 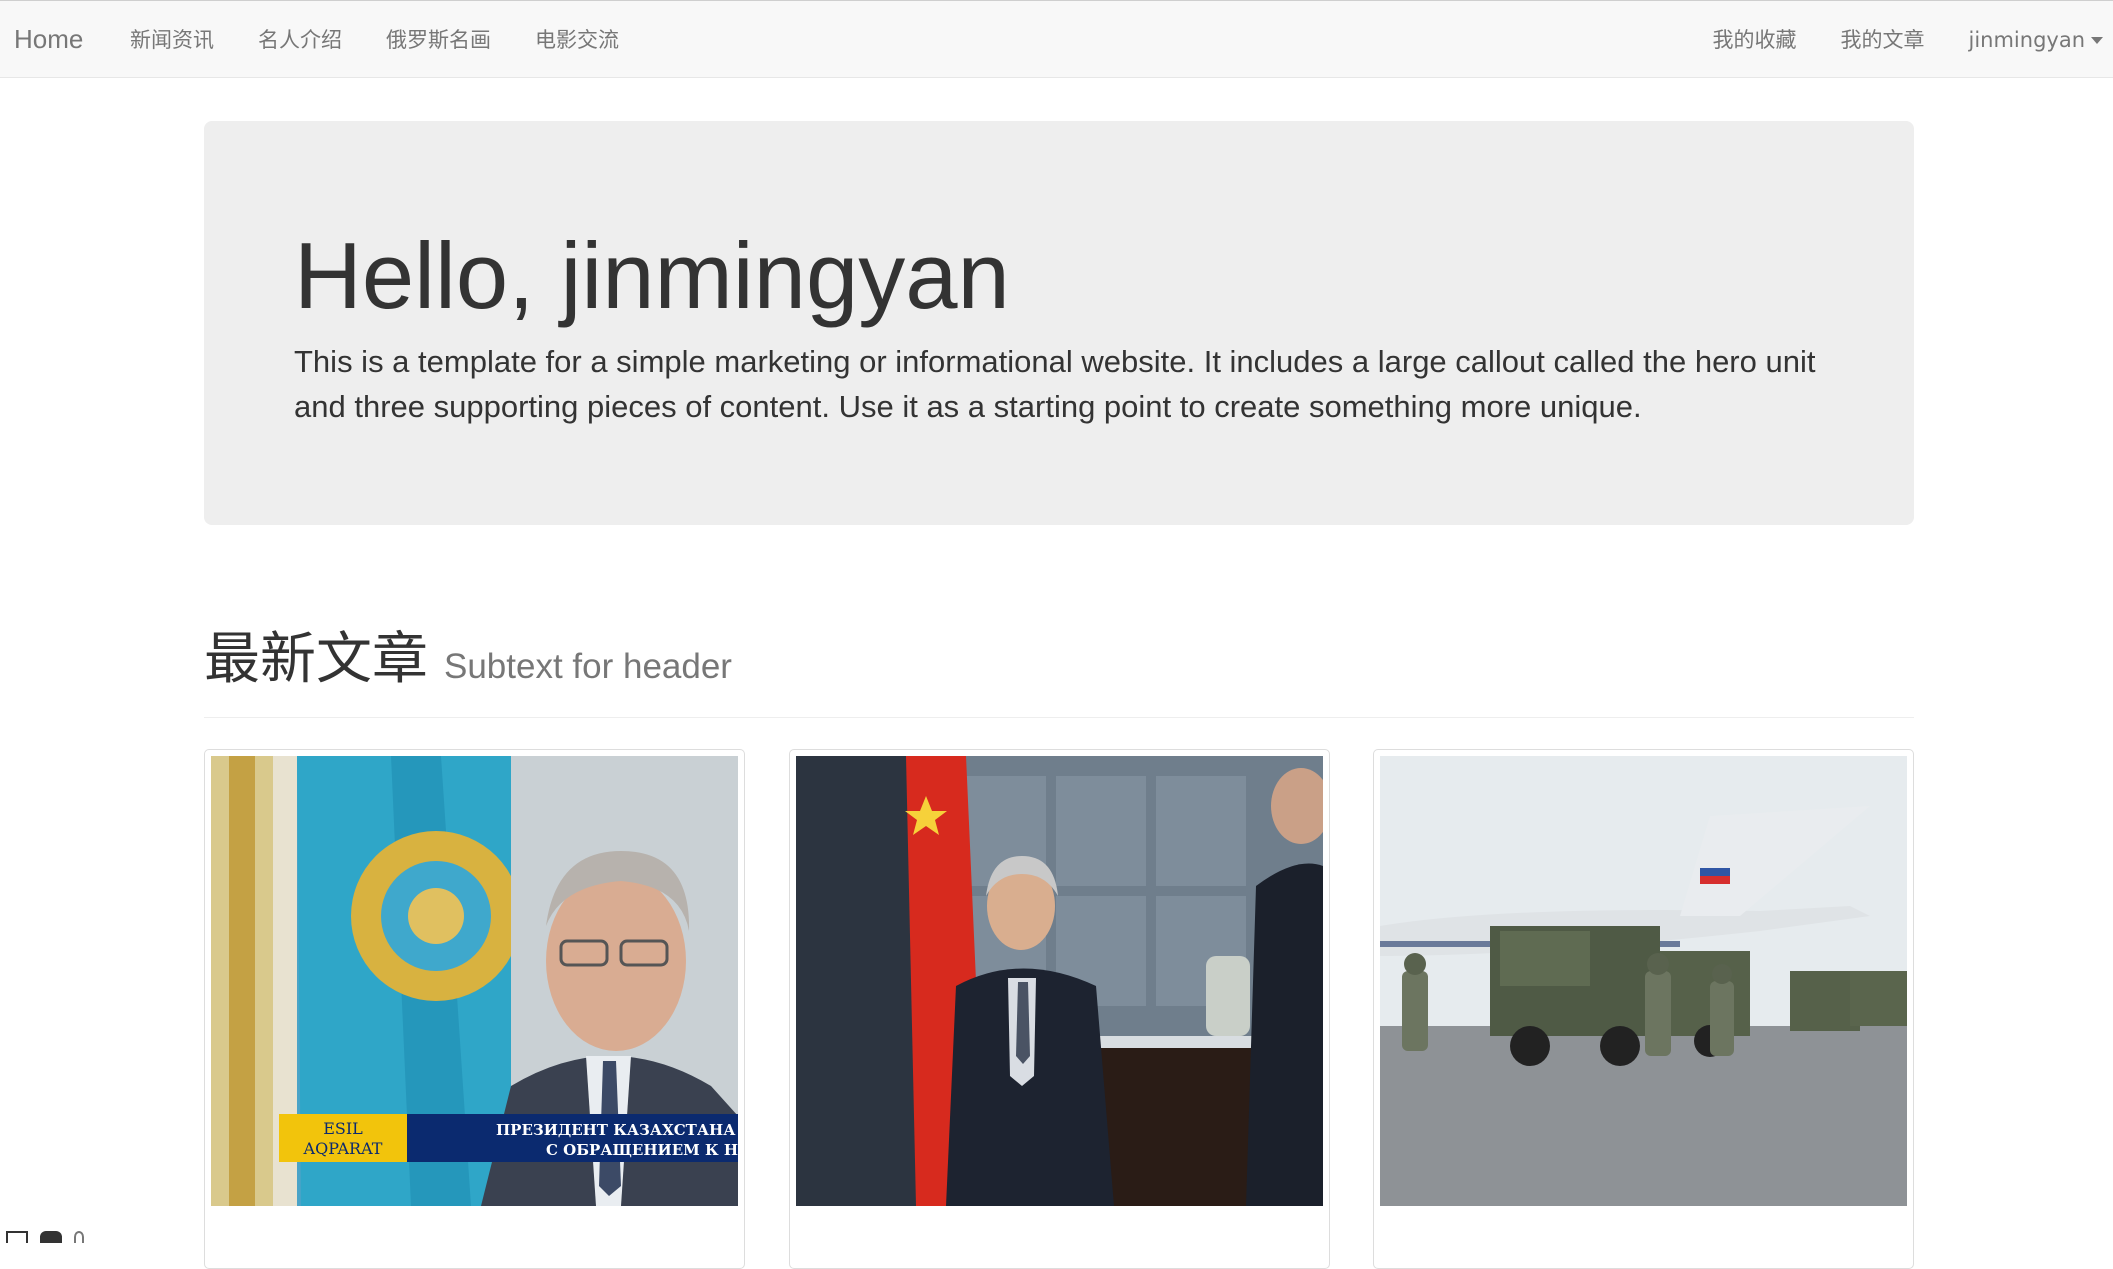 What do you see at coordinates (652, 275) in the screenshot?
I see `hero-title: Hello, jinmingyan` at bounding box center [652, 275].